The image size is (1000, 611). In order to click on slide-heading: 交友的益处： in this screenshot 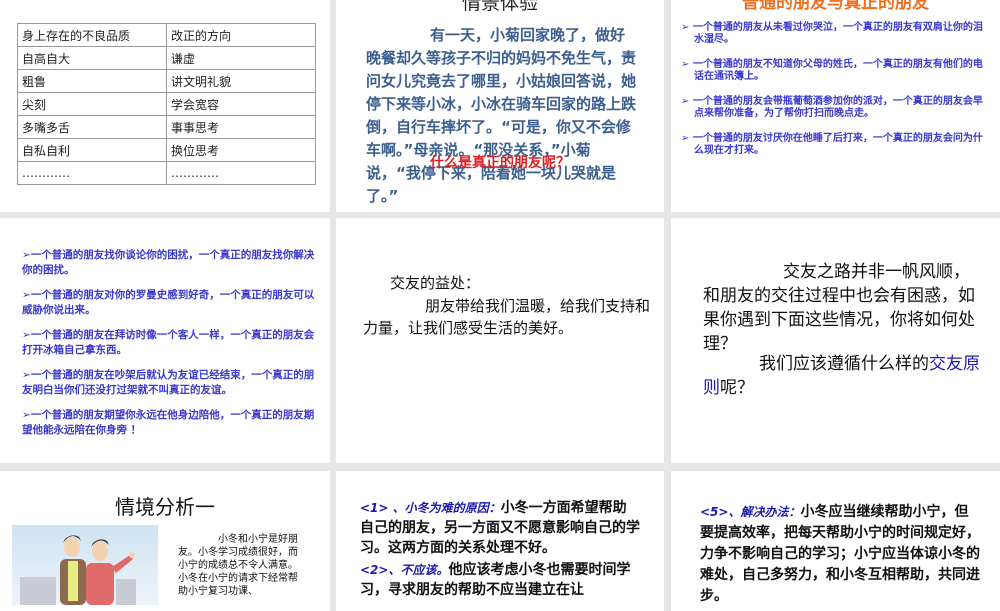, I will do `click(435, 283)`.